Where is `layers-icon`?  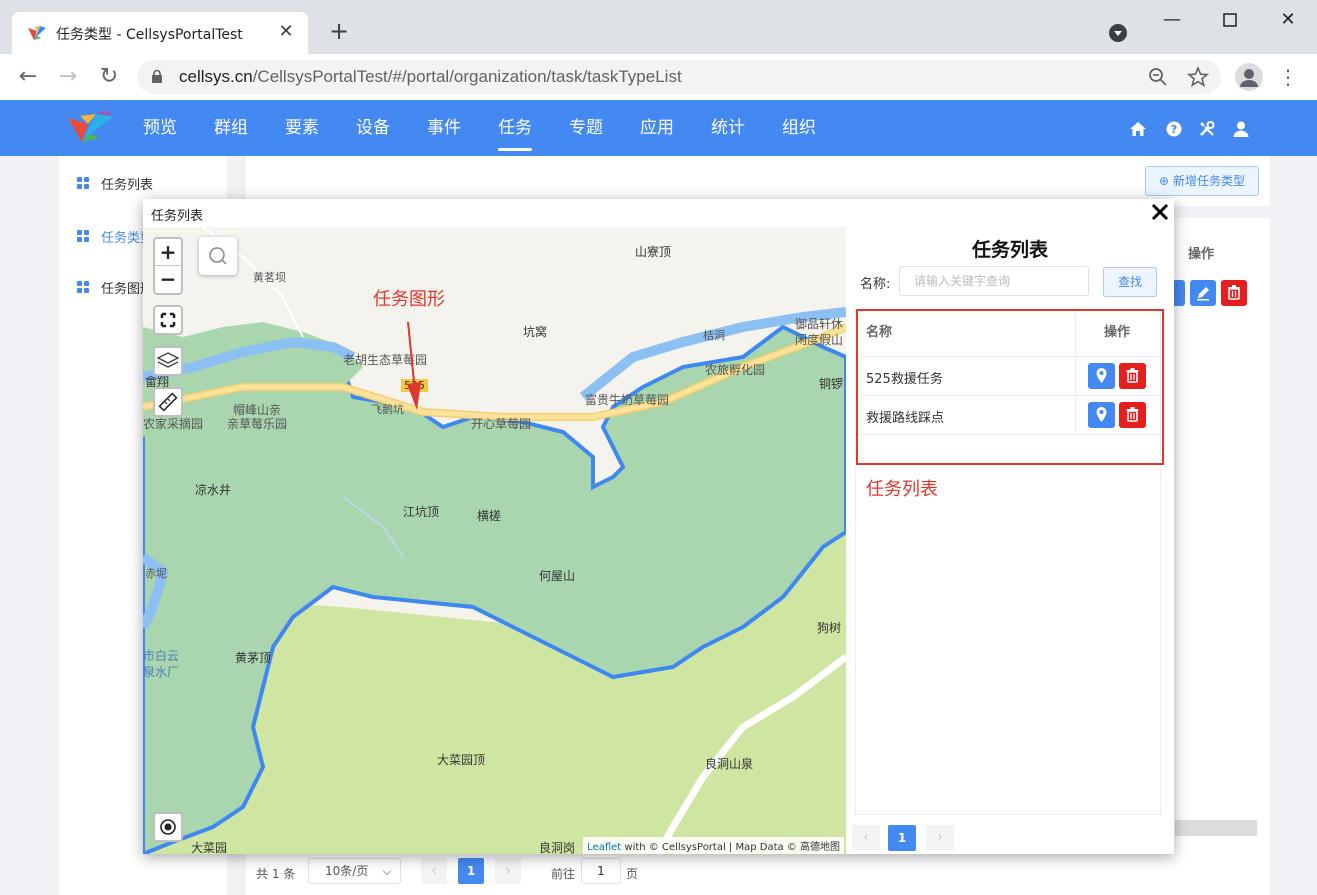 layers-icon is located at coordinates (168, 360).